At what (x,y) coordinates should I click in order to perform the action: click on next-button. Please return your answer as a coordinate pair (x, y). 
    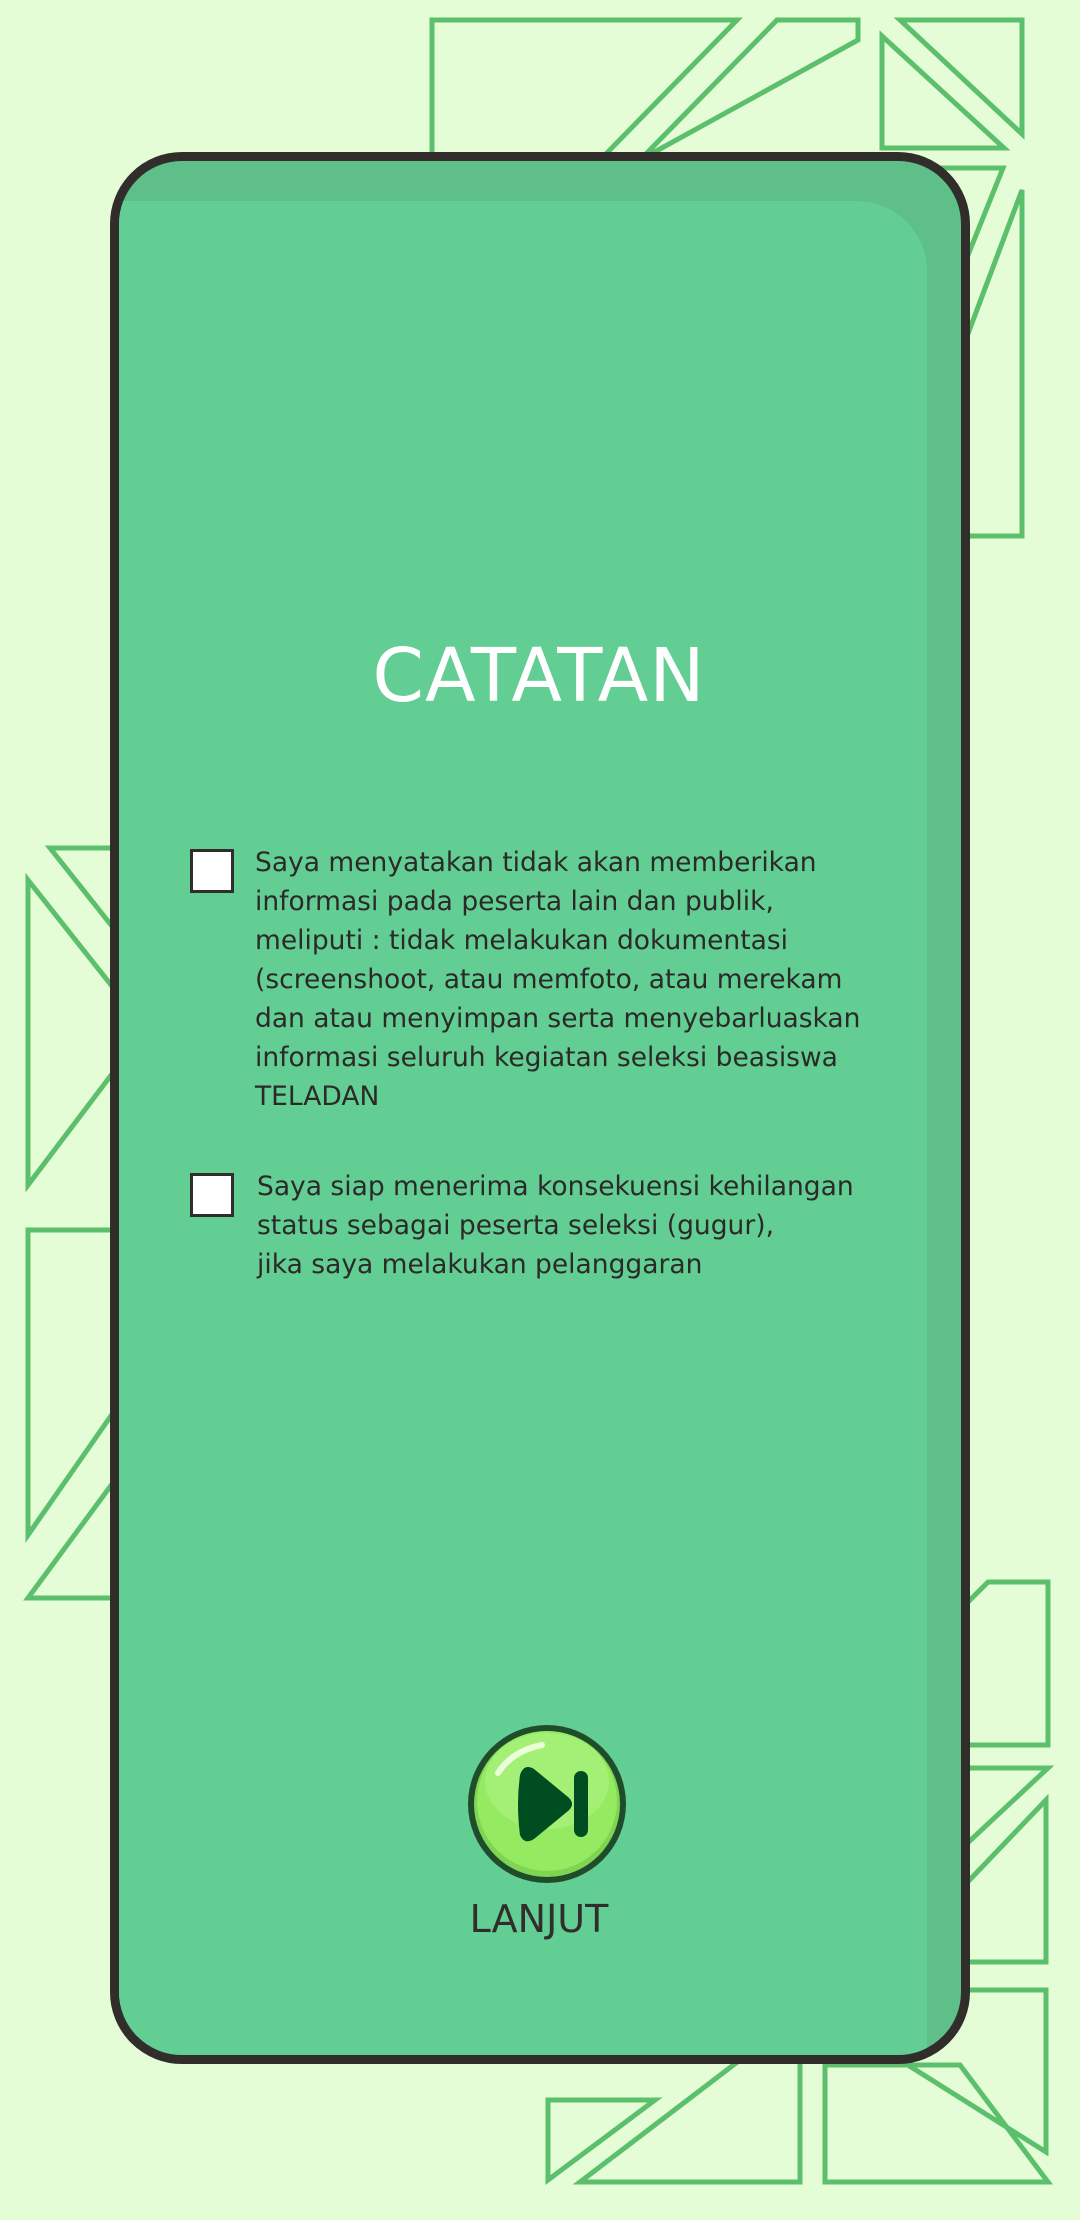
    Looking at the image, I should click on (547, 1804).